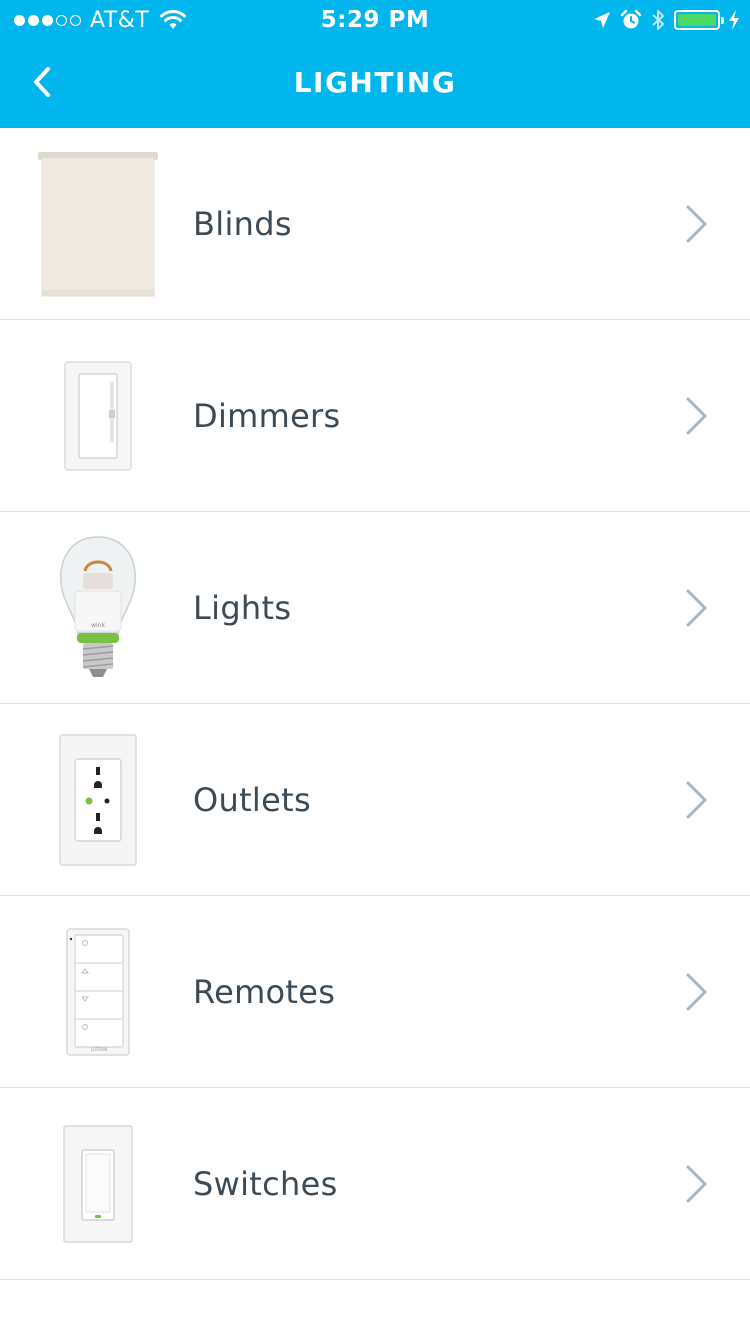 This screenshot has width=750, height=1334. I want to click on list-item-label: Outlets, so click(252, 800).